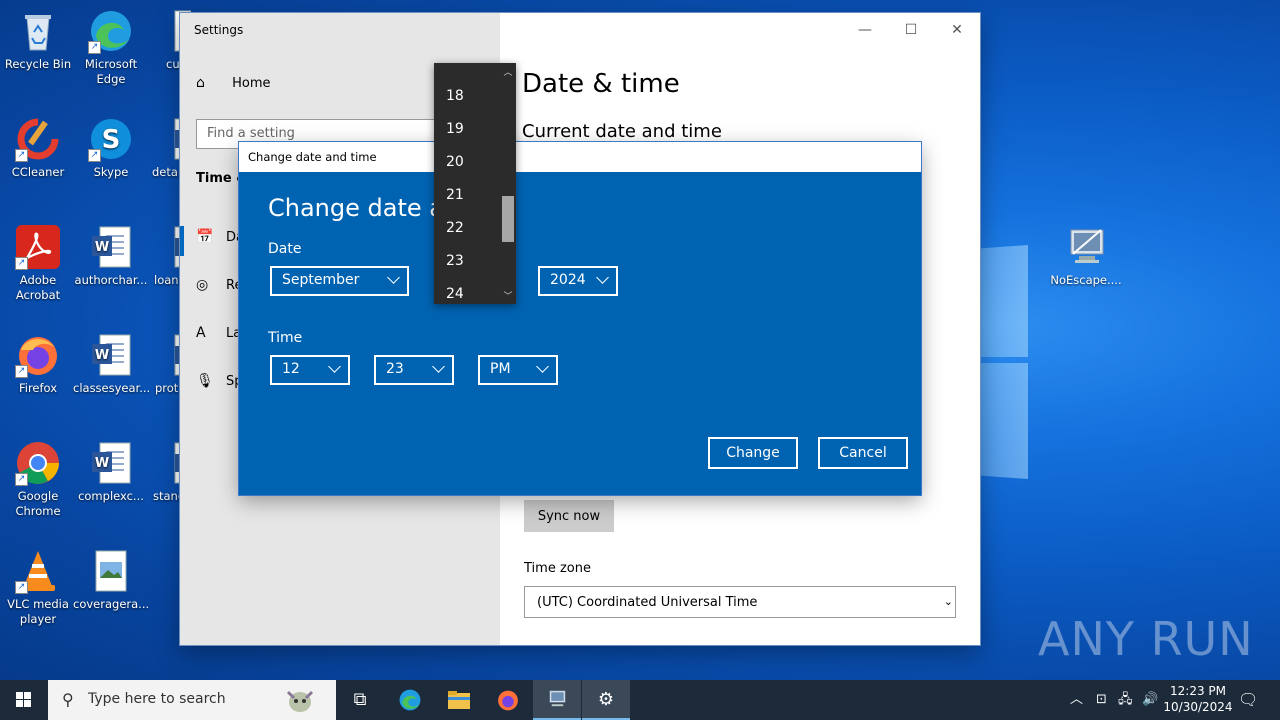 The height and width of the screenshot is (720, 1280). Describe the element at coordinates (508, 183) in the screenshot. I see `day-picker-scrollbar: ︿ ﹀` at that location.